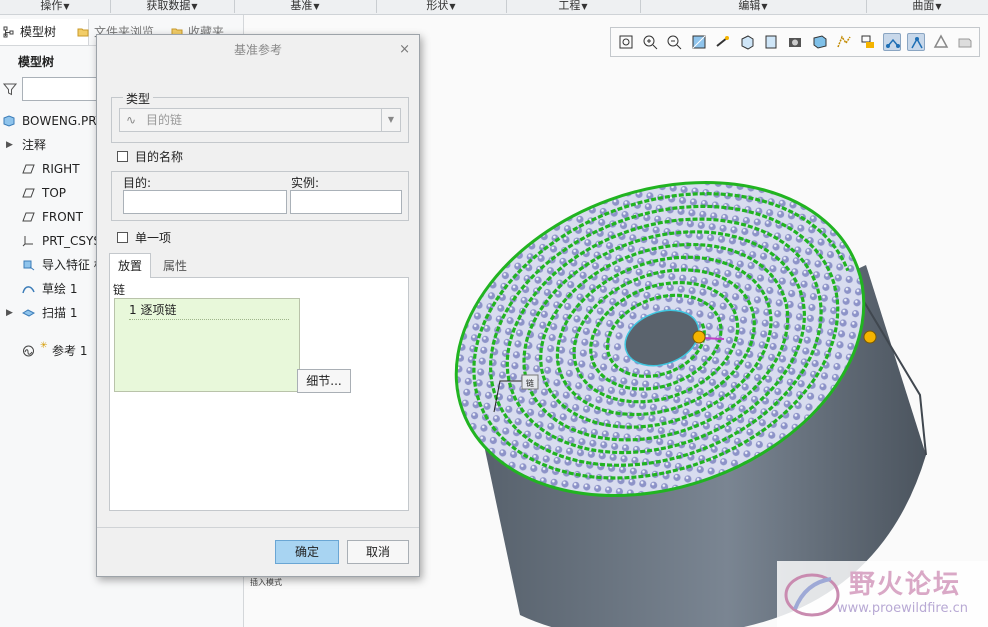 The image size is (988, 627). I want to click on plane-display-icon-glyph, so click(940, 41).